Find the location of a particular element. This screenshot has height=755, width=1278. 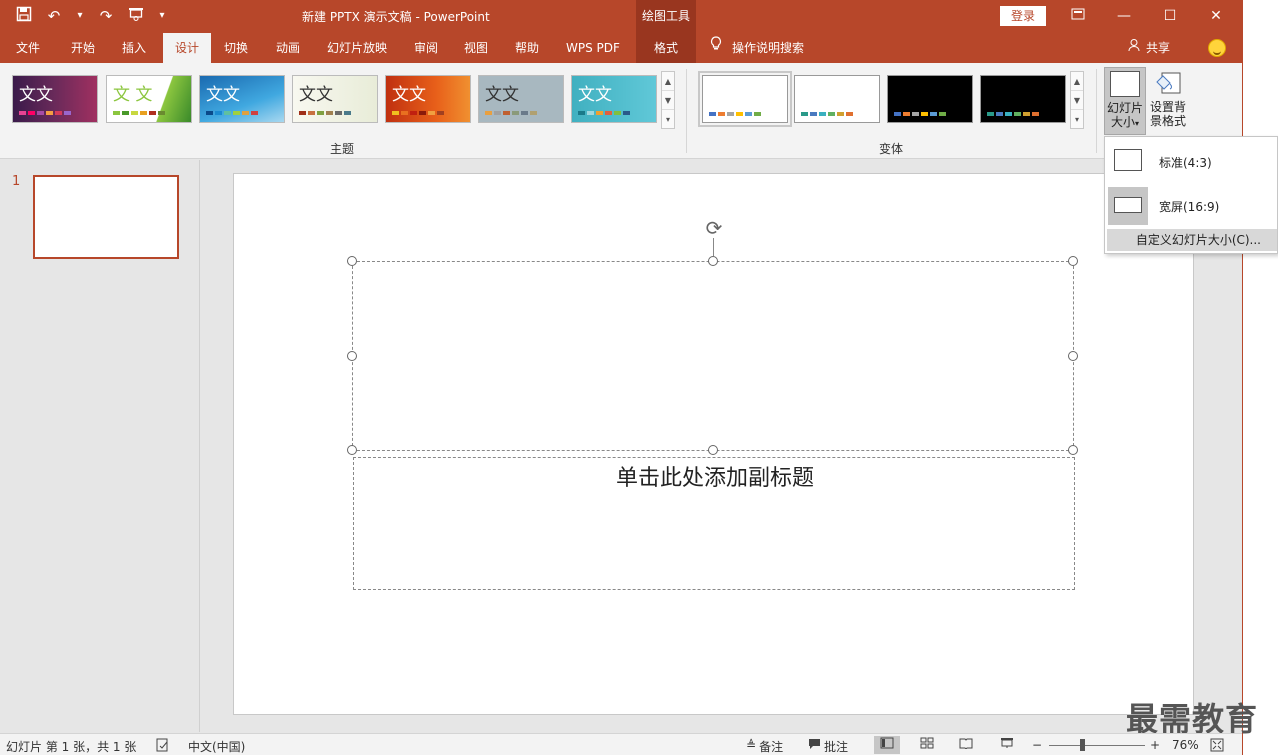

tab-review: 审阅 is located at coordinates (426, 48).